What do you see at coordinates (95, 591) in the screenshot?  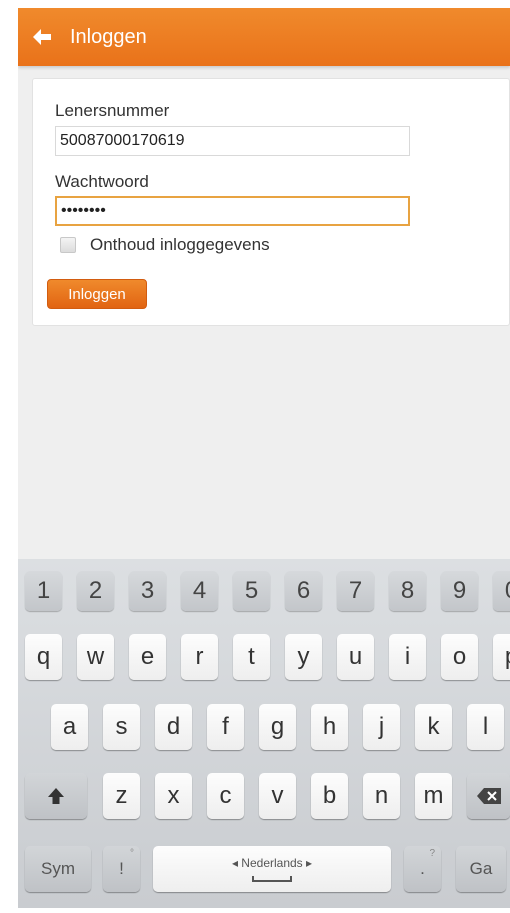 I see `key-2: 2` at bounding box center [95, 591].